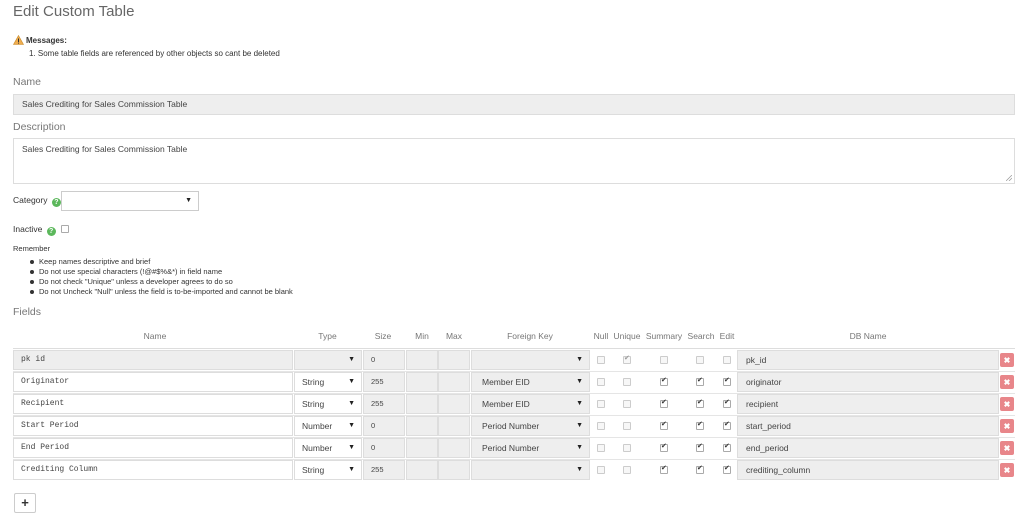 This screenshot has height=518, width=1024. Describe the element at coordinates (328, 360) in the screenshot. I see `field-type-select: ▼` at that location.